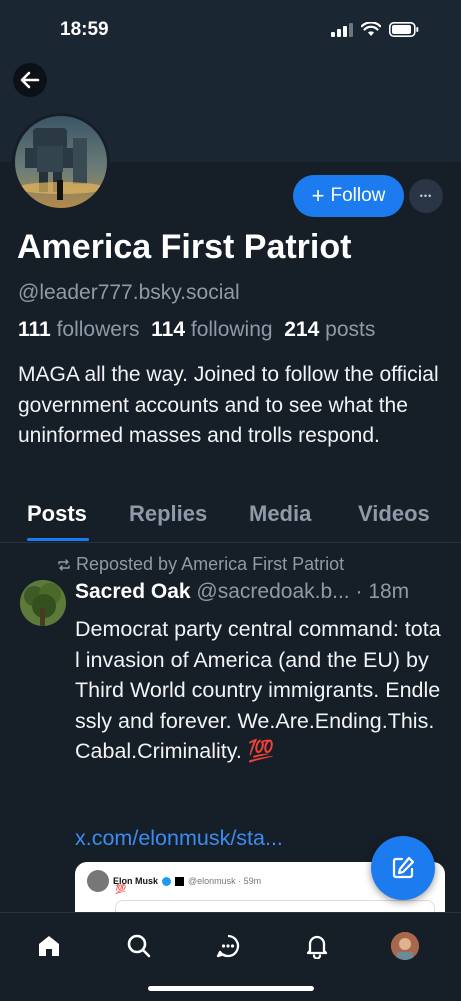  What do you see at coordinates (58, 539) in the screenshot?
I see `active-tab-indicator` at bounding box center [58, 539].